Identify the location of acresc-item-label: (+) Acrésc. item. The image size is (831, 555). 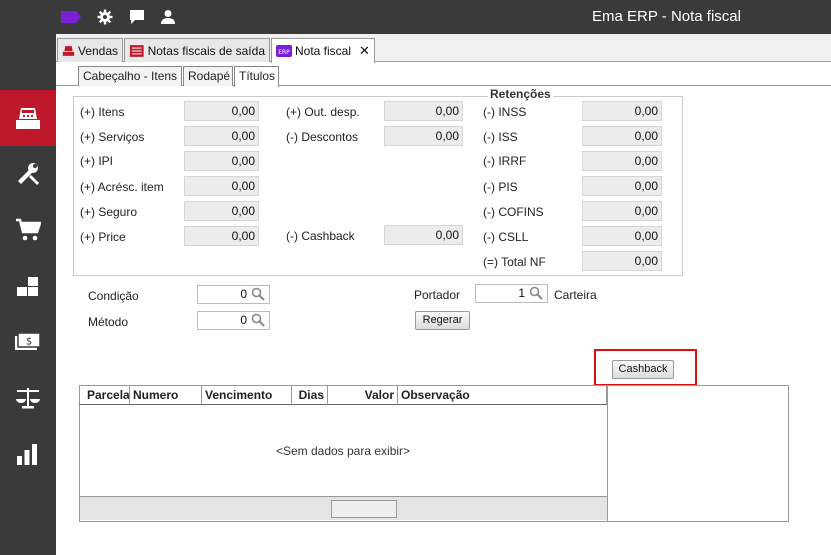
(122, 187).